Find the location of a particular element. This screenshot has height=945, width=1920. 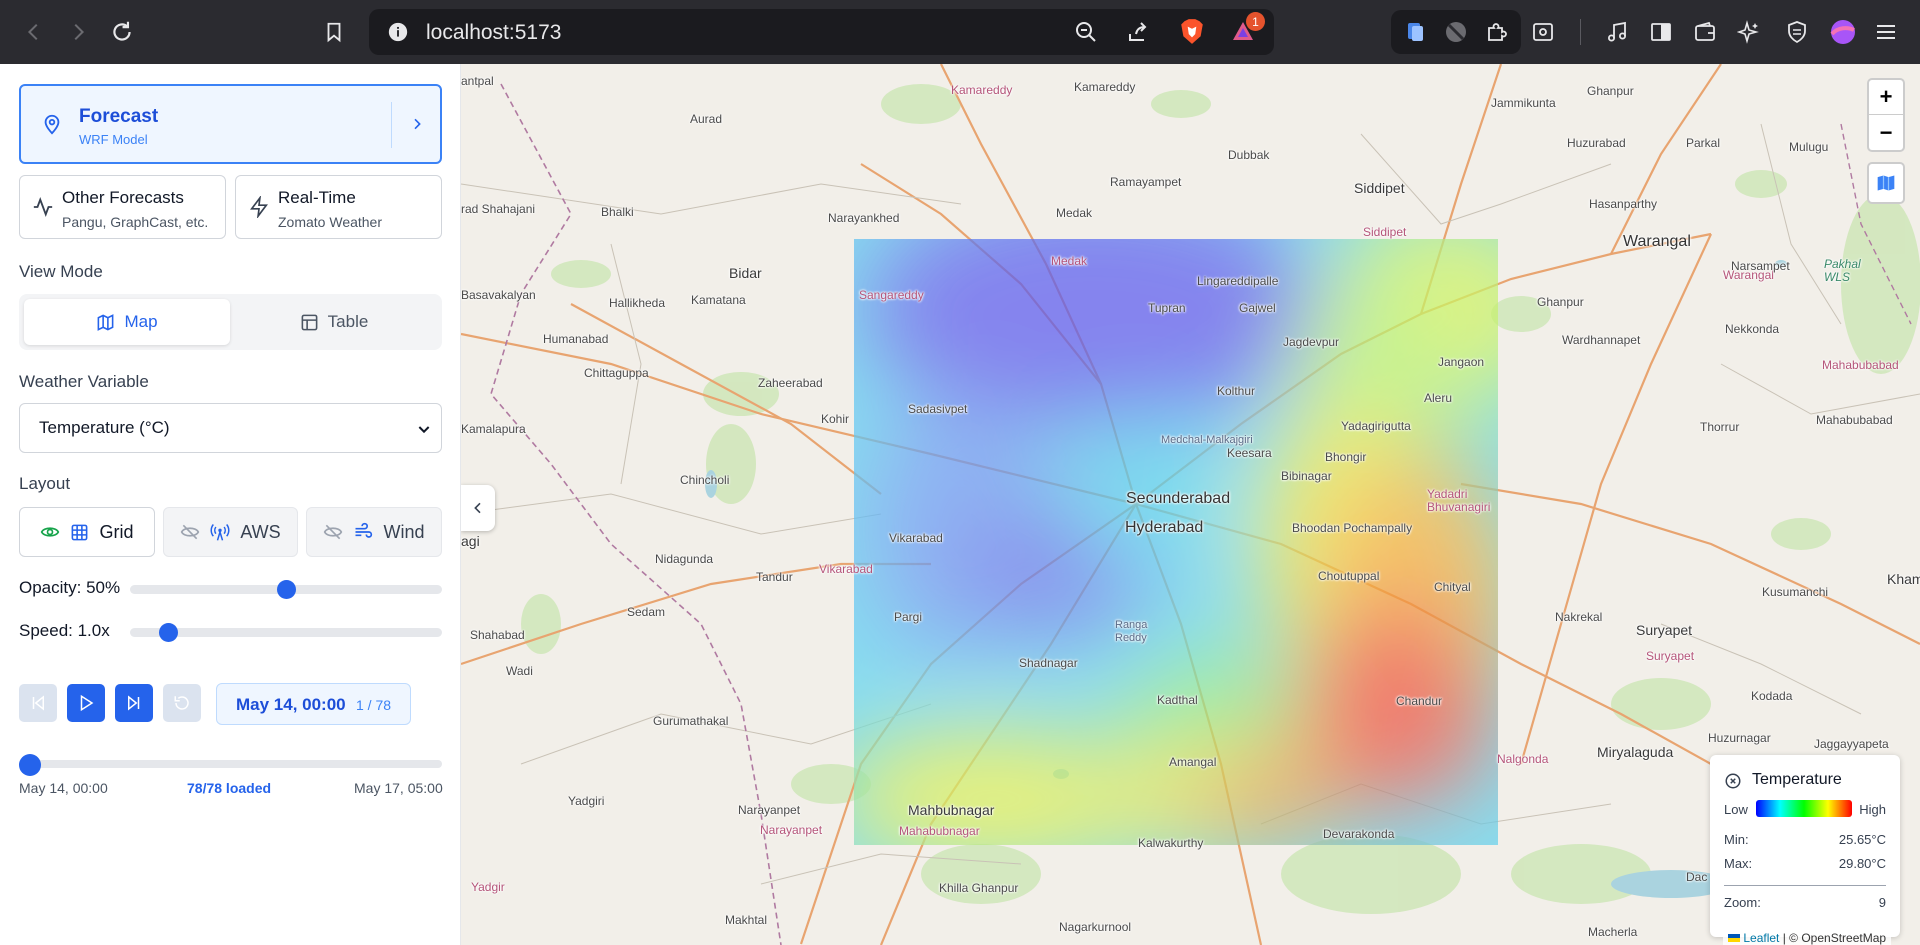

skip-back-button is located at coordinates (38, 703).